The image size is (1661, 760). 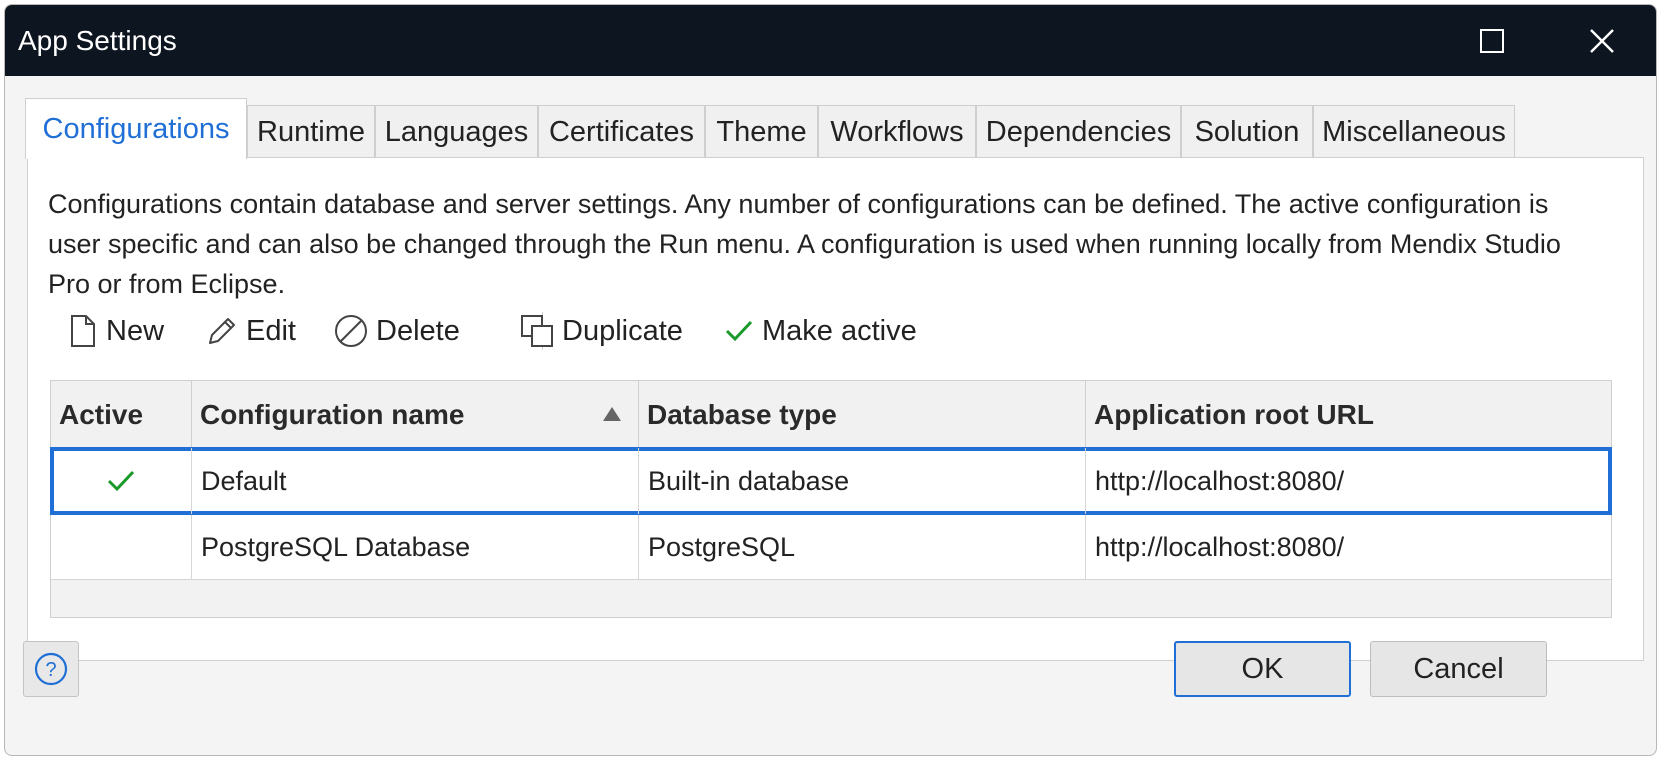 What do you see at coordinates (839, 330) in the screenshot?
I see `make-active-button-label: Make active` at bounding box center [839, 330].